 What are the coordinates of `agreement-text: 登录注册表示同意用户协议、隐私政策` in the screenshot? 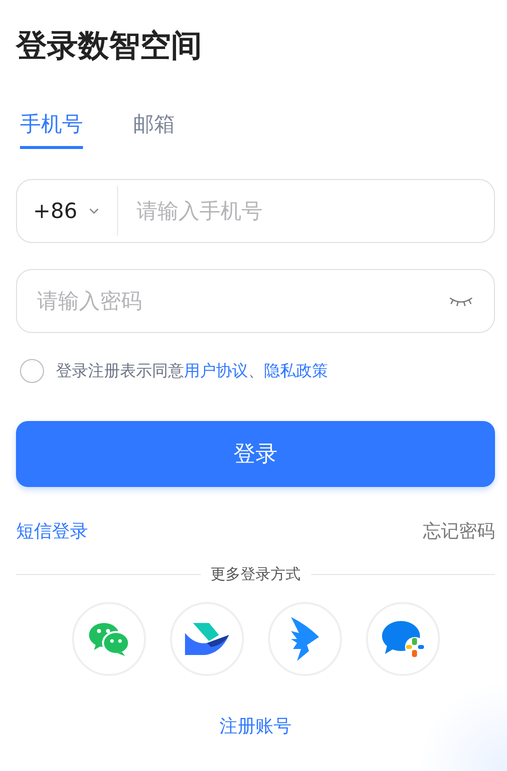 It's located at (192, 371).